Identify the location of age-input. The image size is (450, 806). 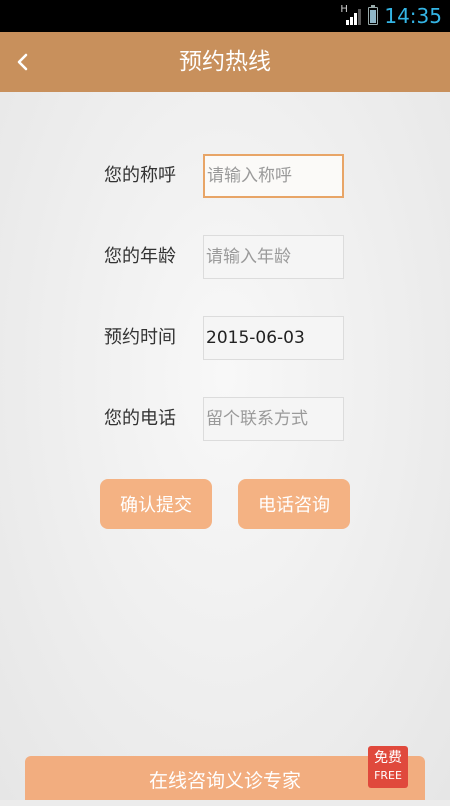
(273, 257).